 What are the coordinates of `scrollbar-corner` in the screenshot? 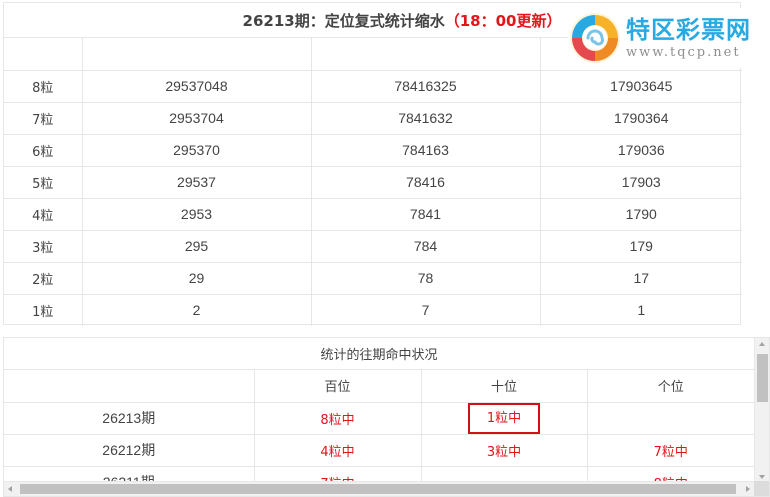 It's located at (761, 488).